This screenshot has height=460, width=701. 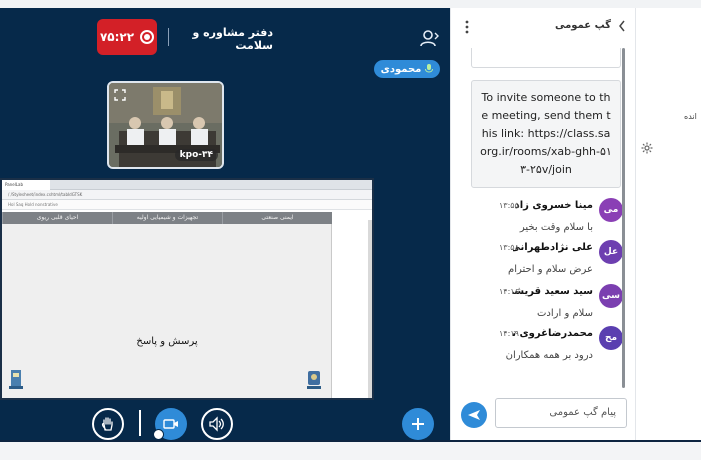 What do you see at coordinates (623, 218) in the screenshot?
I see `chat-scrollbar` at bounding box center [623, 218].